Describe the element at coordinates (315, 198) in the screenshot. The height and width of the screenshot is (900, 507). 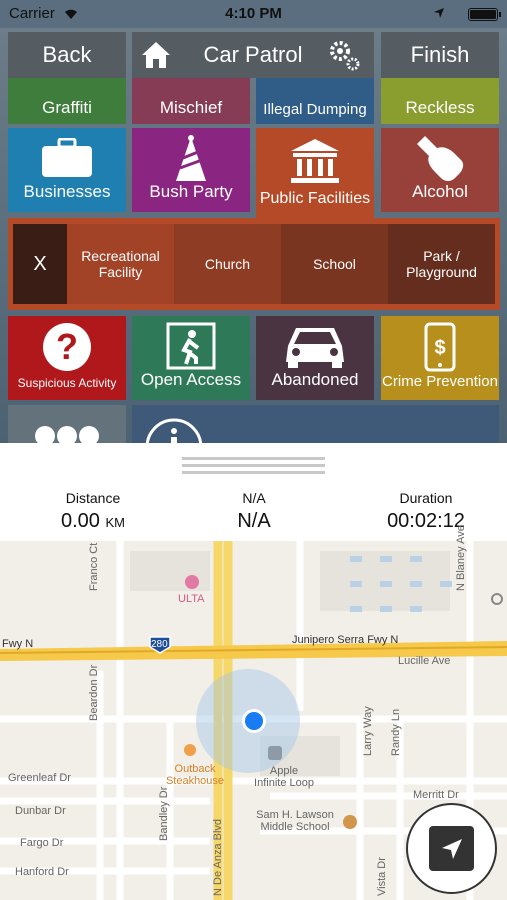
I see `tile-label: Public Facilities` at that location.